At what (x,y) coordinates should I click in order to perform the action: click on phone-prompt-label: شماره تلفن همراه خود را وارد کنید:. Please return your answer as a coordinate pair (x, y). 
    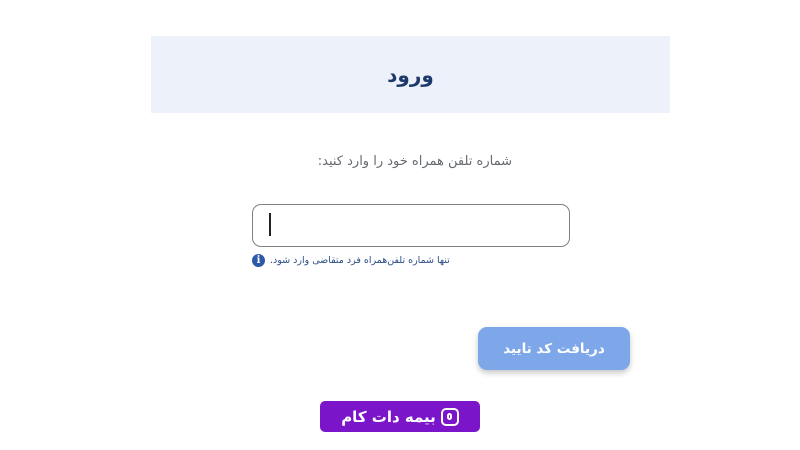
    Looking at the image, I should click on (414, 161).